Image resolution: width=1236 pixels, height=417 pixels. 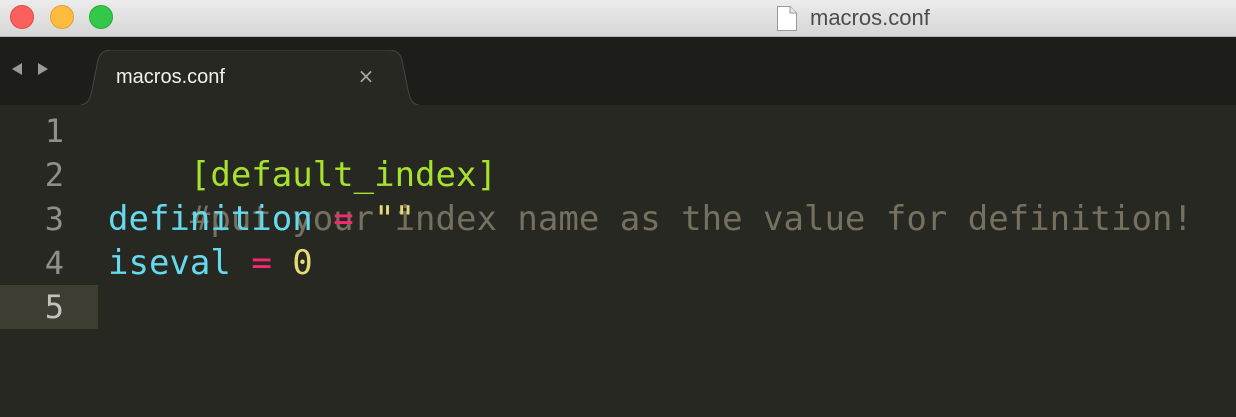 What do you see at coordinates (54, 131) in the screenshot?
I see `line-number: 1` at bounding box center [54, 131].